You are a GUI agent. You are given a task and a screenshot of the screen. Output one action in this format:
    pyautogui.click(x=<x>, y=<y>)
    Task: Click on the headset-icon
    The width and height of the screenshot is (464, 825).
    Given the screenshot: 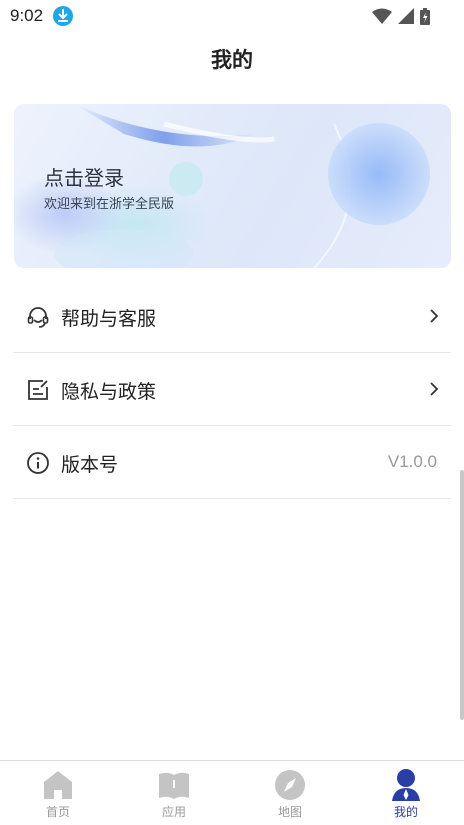 What is the action you would take?
    pyautogui.click(x=38, y=317)
    